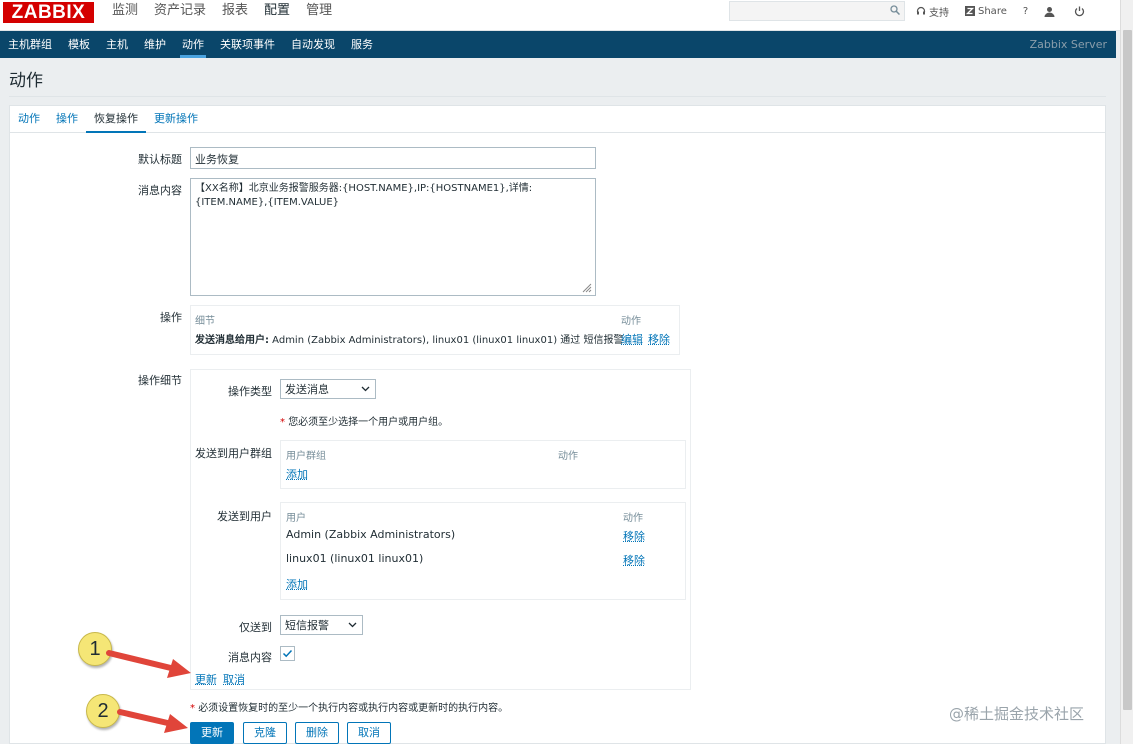 The image size is (1133, 744). I want to click on resize-grip-icon, so click(586, 287).